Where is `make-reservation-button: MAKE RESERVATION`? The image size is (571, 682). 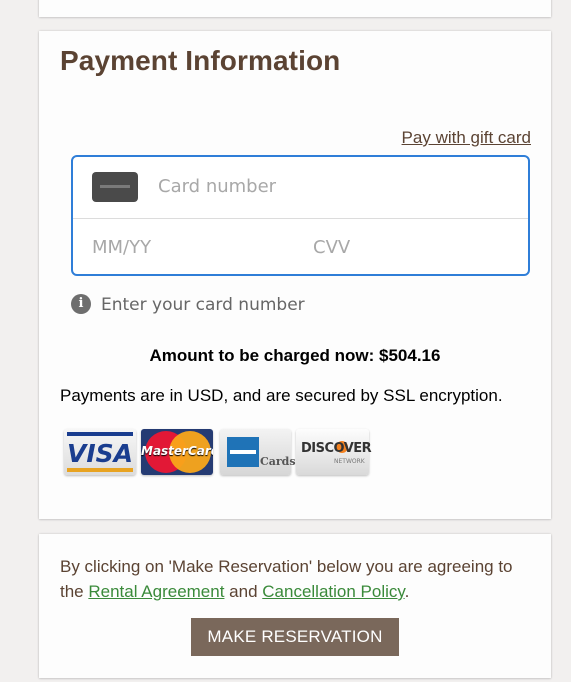 make-reservation-button: MAKE RESERVATION is located at coordinates (295, 637).